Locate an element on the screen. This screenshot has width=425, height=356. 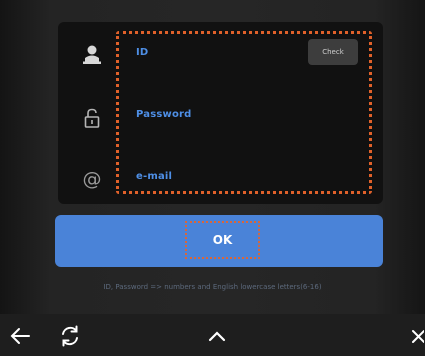
chevron-up-icon is located at coordinates (217, 336).